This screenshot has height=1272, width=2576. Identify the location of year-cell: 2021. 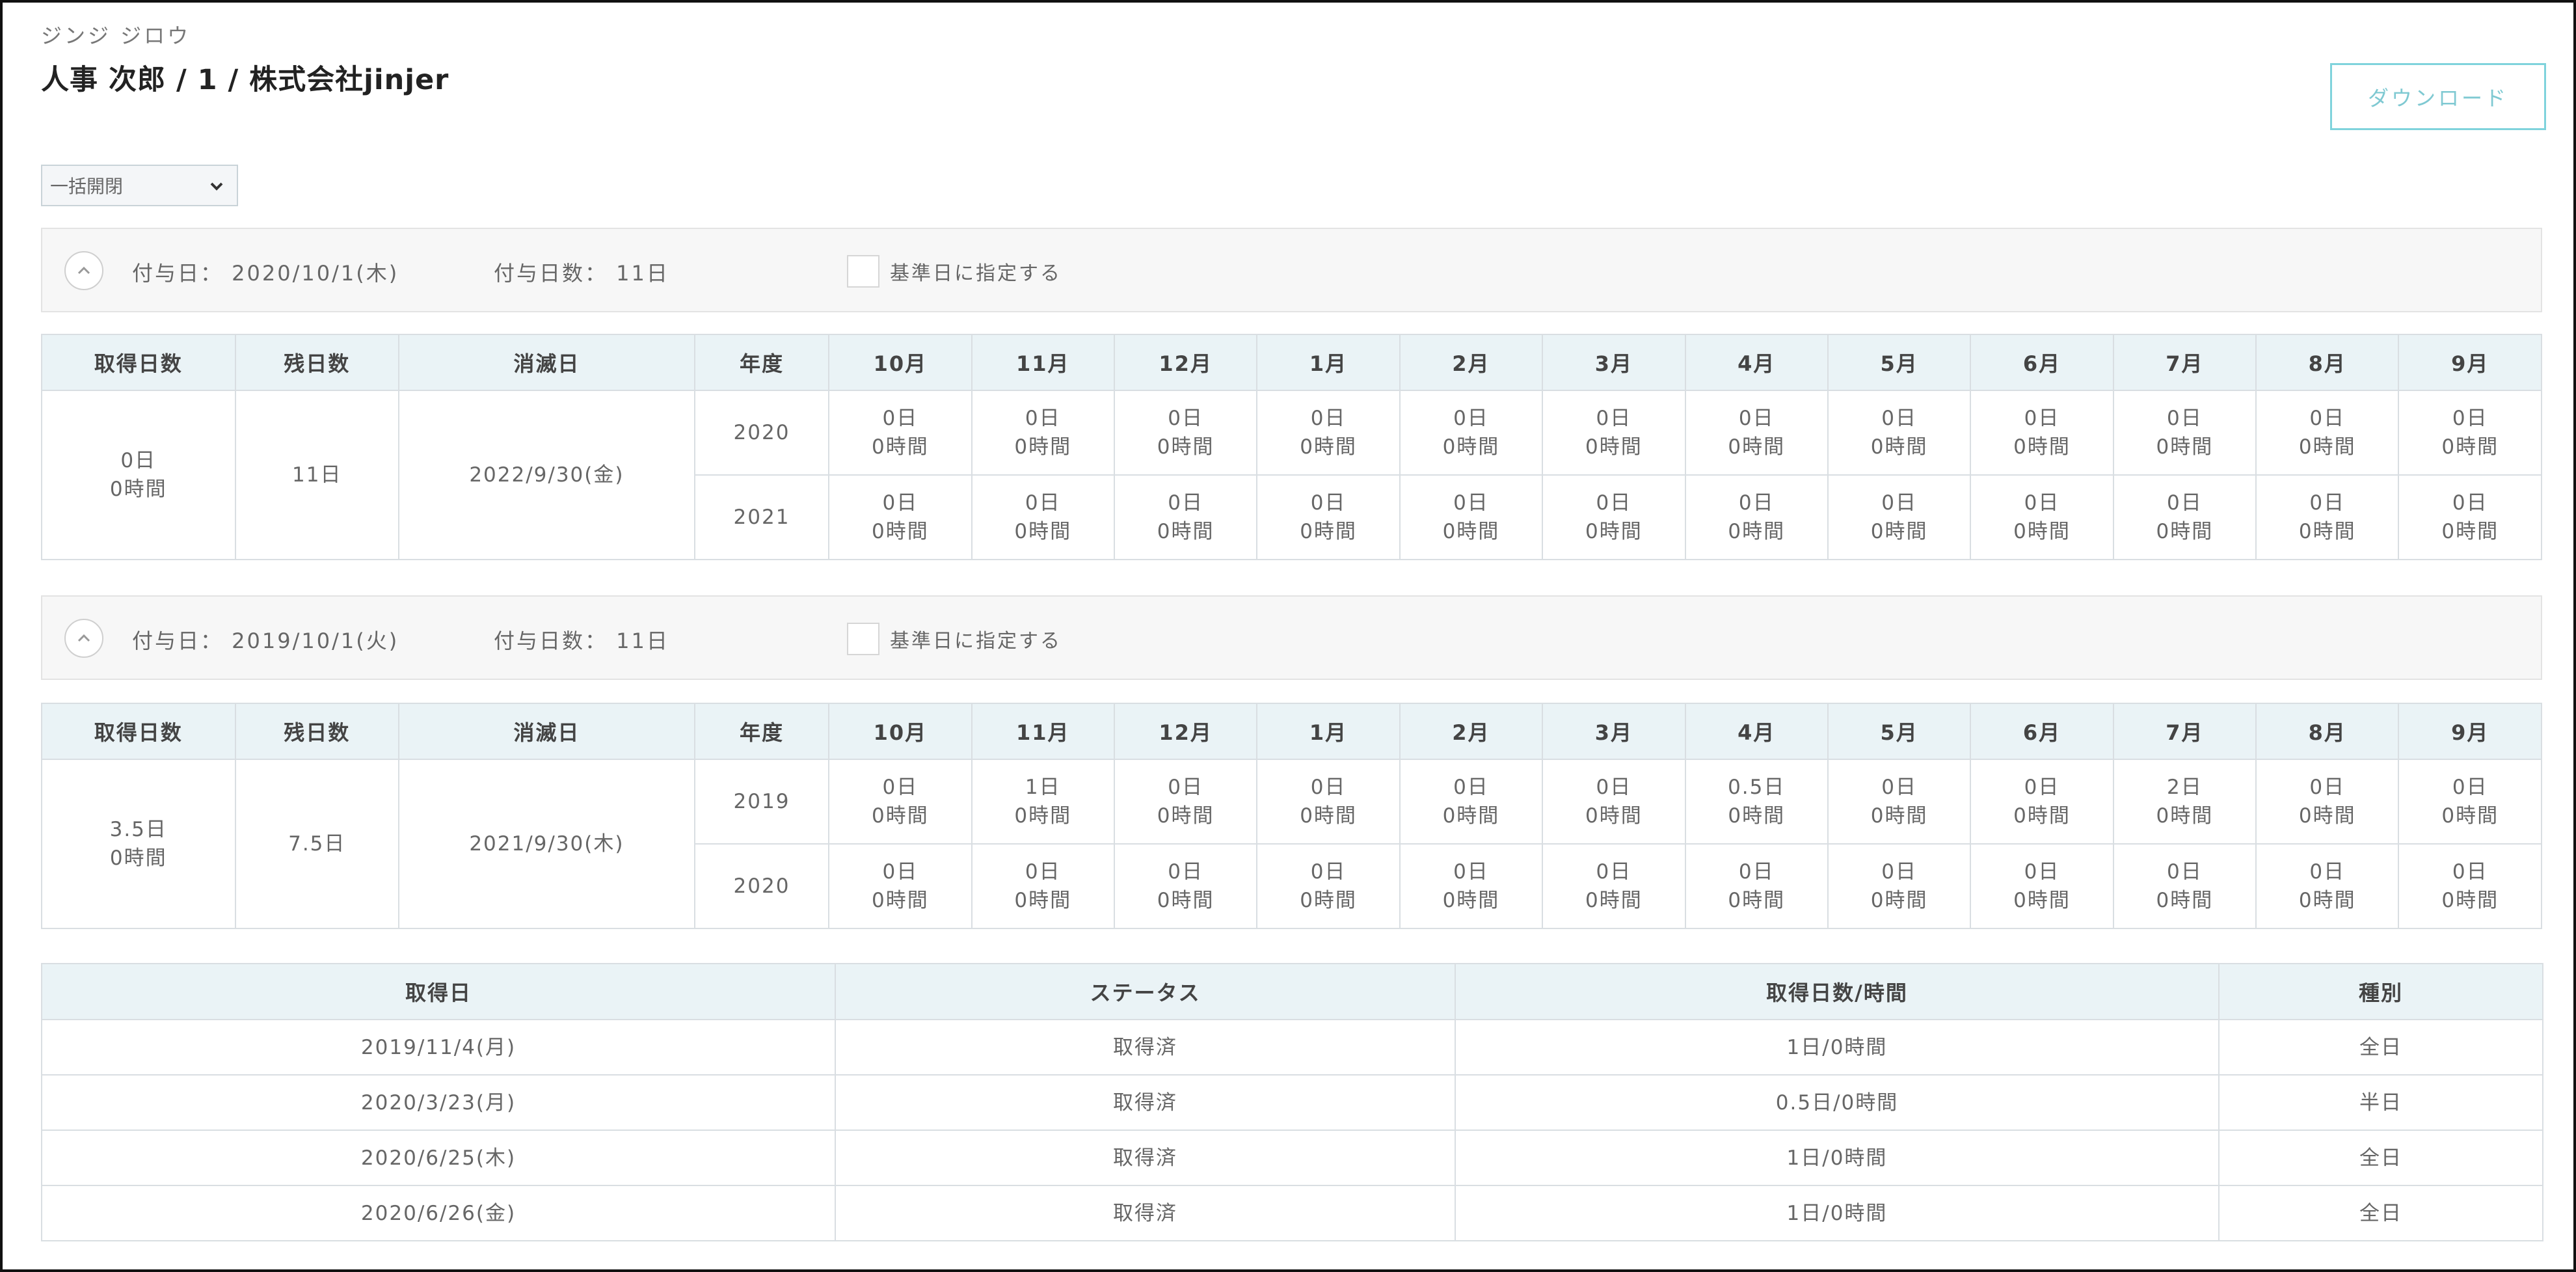
(761, 517).